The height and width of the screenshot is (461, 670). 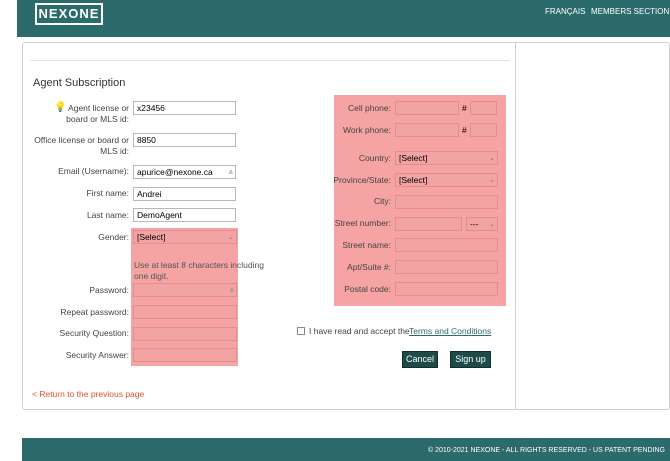 What do you see at coordinates (446, 180) in the screenshot?
I see `province-select: [Select] ⌄` at bounding box center [446, 180].